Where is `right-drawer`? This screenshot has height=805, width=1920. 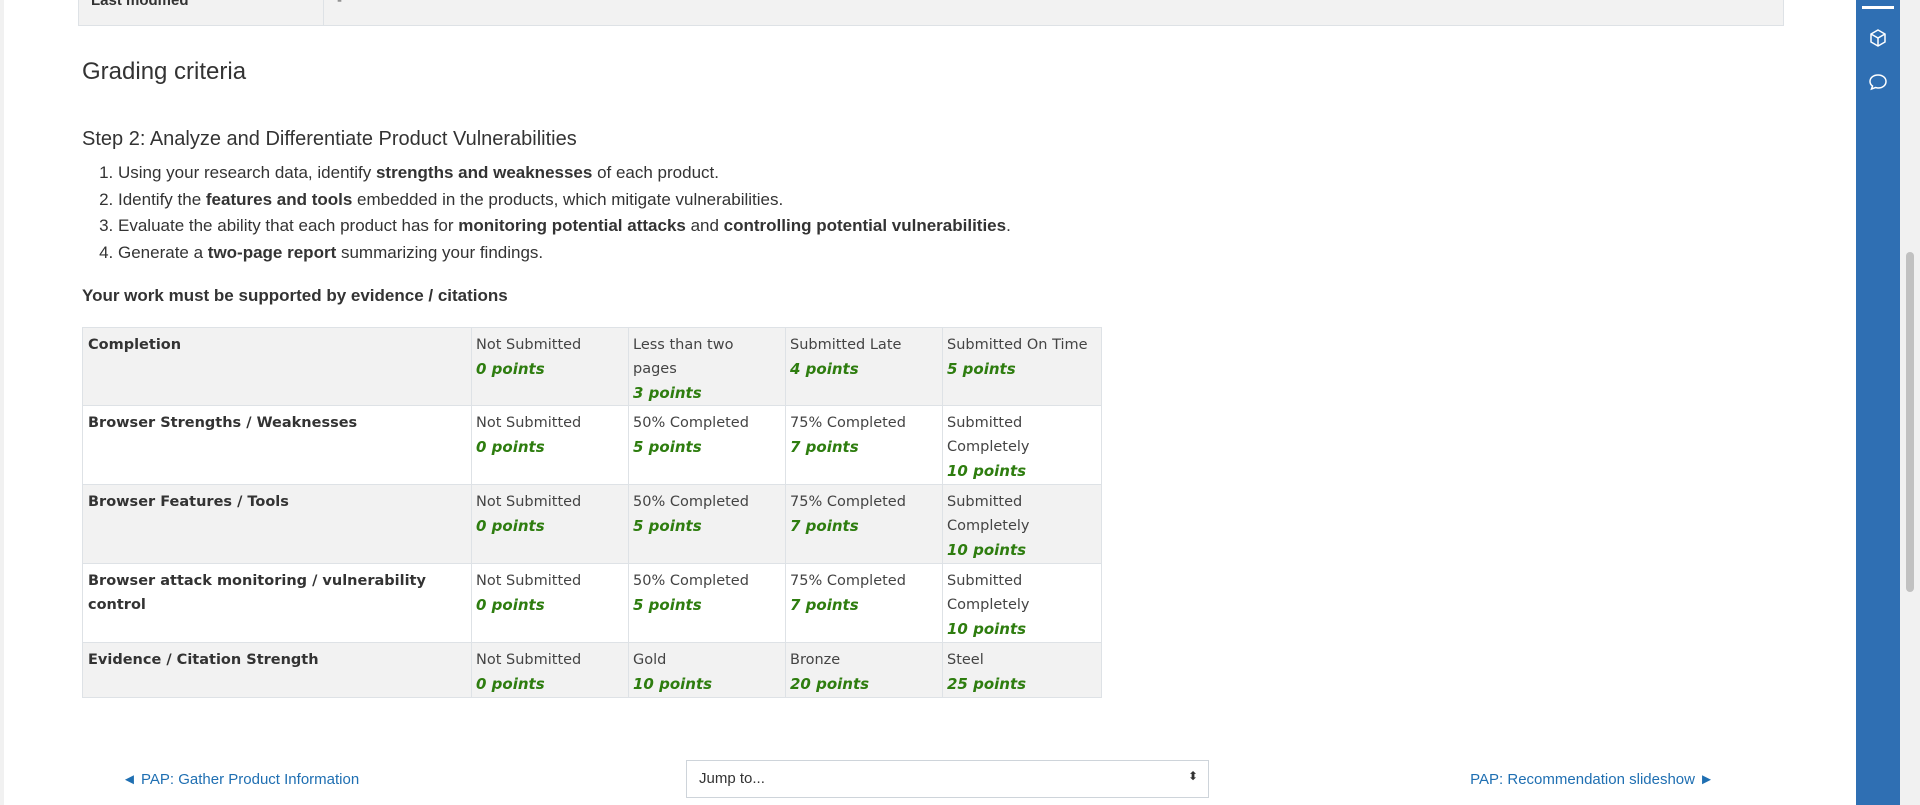 right-drawer is located at coordinates (1878, 402).